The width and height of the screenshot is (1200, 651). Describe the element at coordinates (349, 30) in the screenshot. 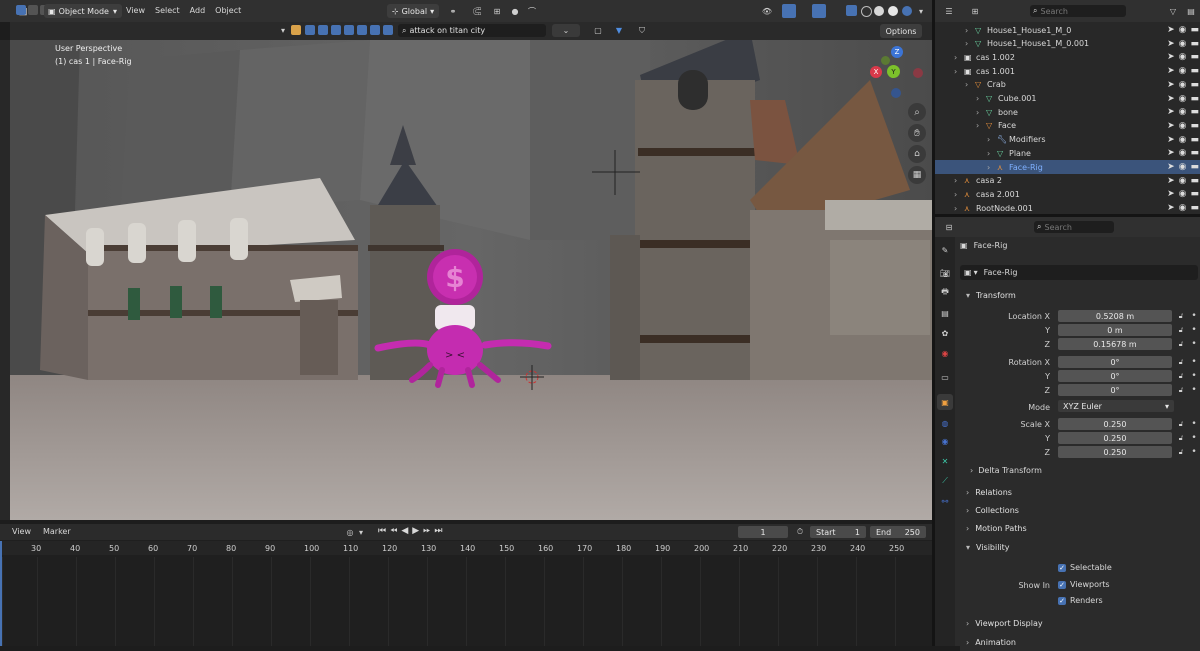

I see `type-camera-icon` at that location.